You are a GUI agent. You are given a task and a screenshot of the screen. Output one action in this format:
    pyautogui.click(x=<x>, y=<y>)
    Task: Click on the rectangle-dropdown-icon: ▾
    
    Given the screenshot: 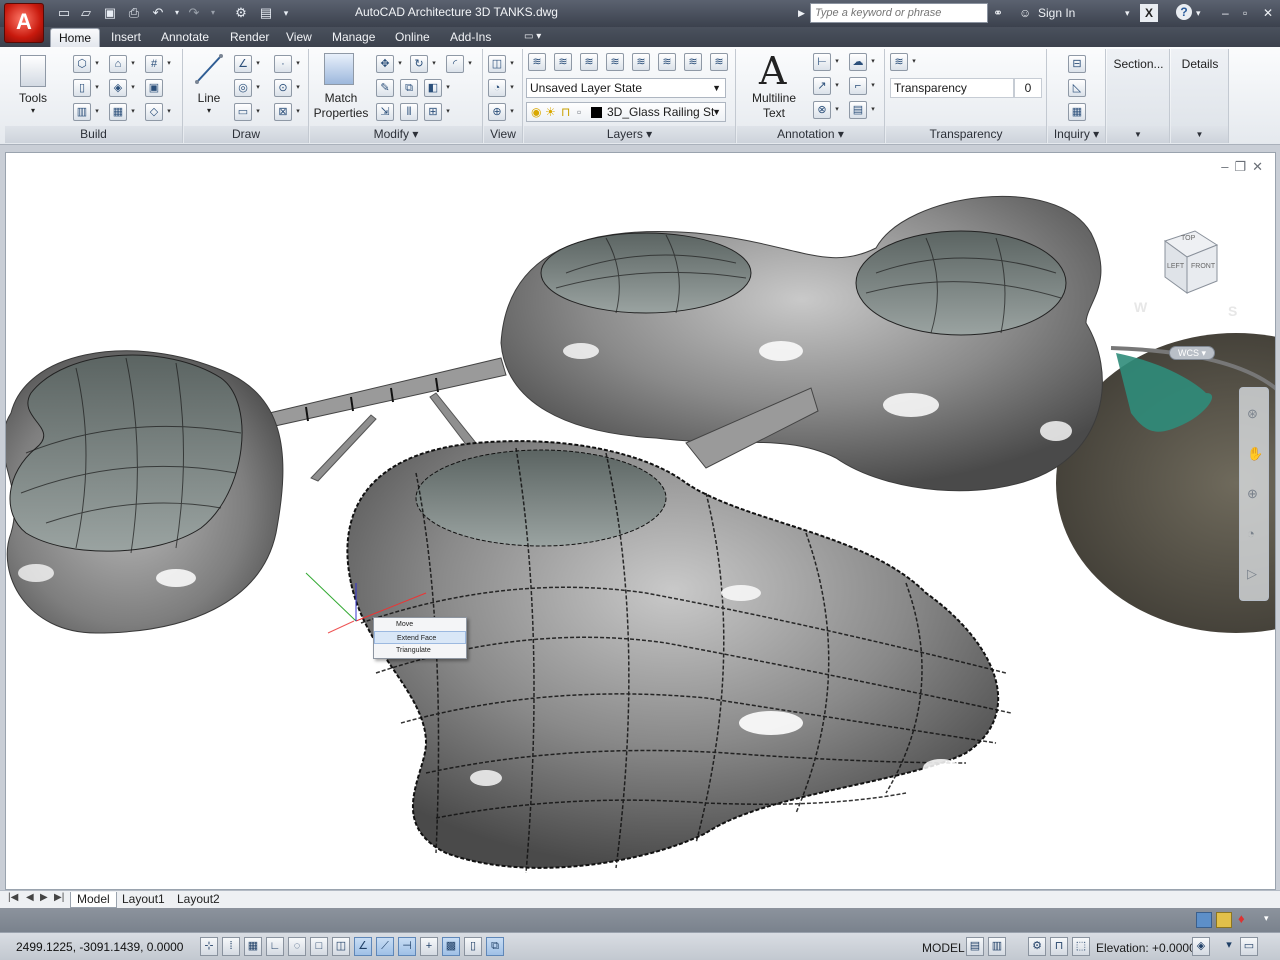 What is the action you would take?
    pyautogui.click(x=258, y=112)
    